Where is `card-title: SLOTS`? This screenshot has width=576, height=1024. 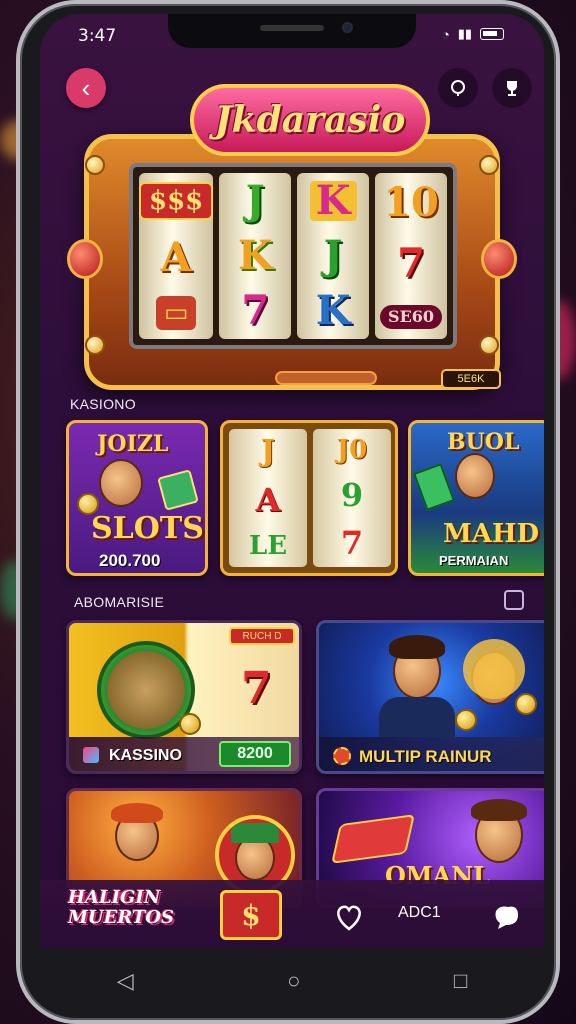
card-title: SLOTS is located at coordinates (147, 528).